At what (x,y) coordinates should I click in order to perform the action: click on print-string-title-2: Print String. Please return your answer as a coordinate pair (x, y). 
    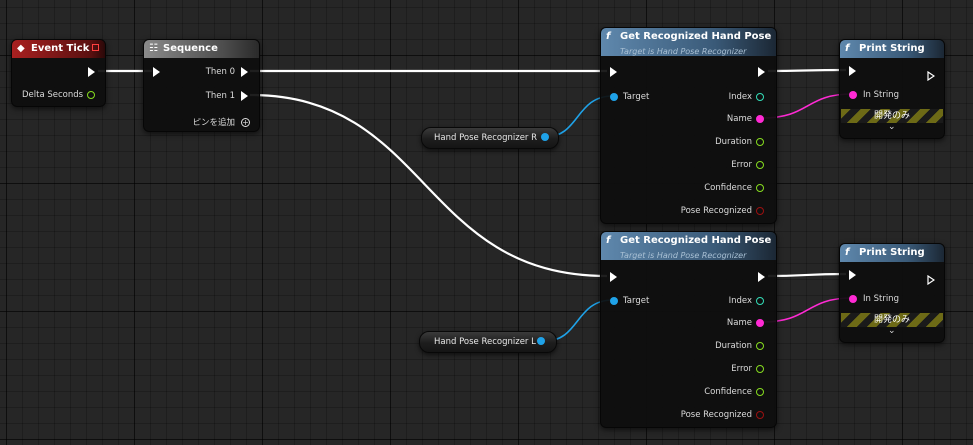
    Looking at the image, I should click on (892, 252).